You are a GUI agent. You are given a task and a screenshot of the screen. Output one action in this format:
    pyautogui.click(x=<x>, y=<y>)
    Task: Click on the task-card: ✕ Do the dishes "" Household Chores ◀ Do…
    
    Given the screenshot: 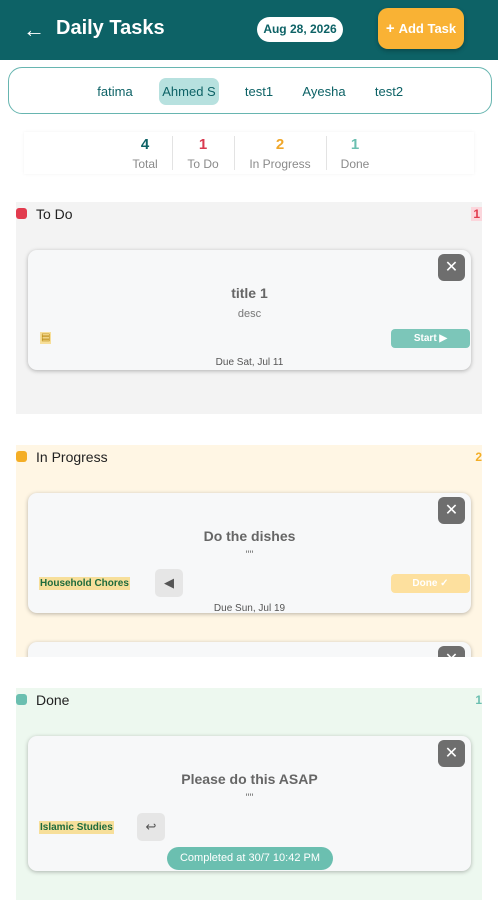 What is the action you would take?
    pyautogui.click(x=249, y=553)
    